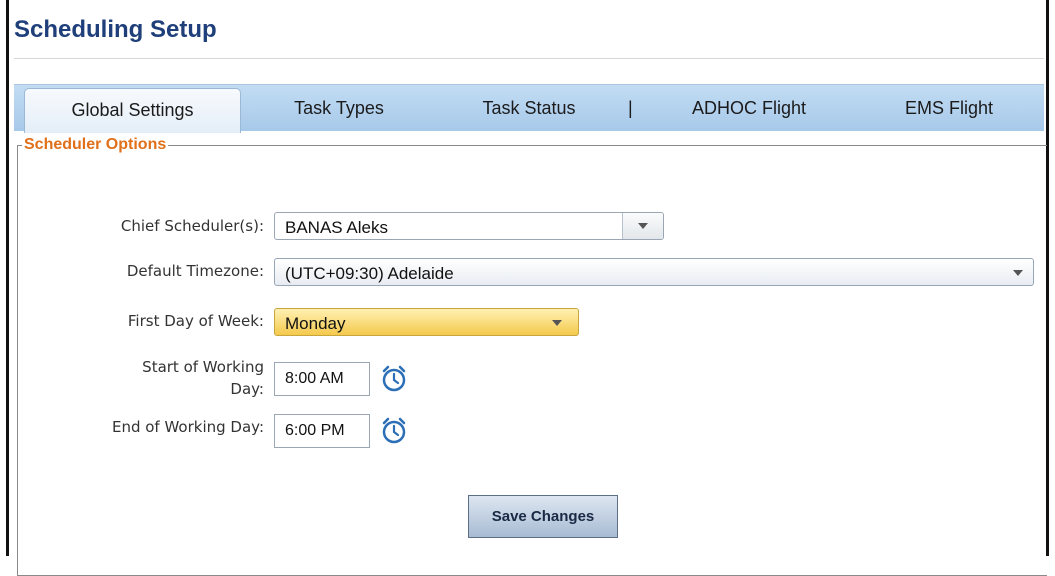 The image size is (1055, 576). I want to click on default-timezone-select: (UTC+09:30) Adelaide, so click(654, 272).